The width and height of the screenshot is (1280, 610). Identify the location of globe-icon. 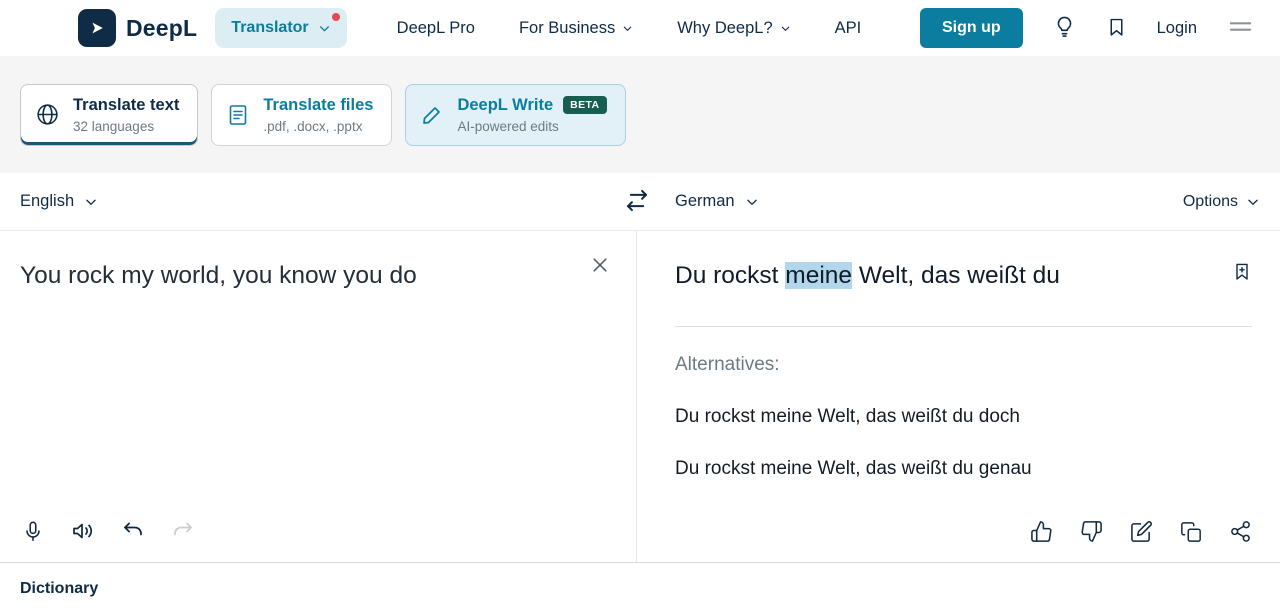
(47, 114).